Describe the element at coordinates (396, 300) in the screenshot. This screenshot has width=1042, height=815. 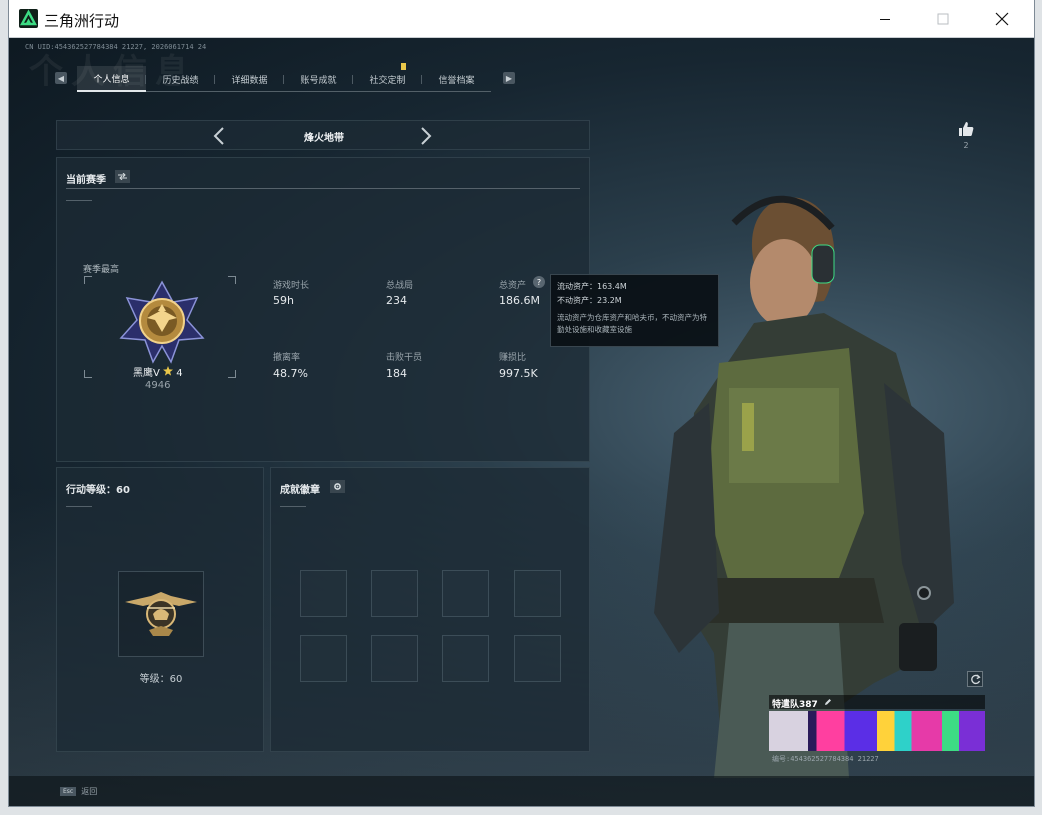
I see `stat-value: 234` at that location.